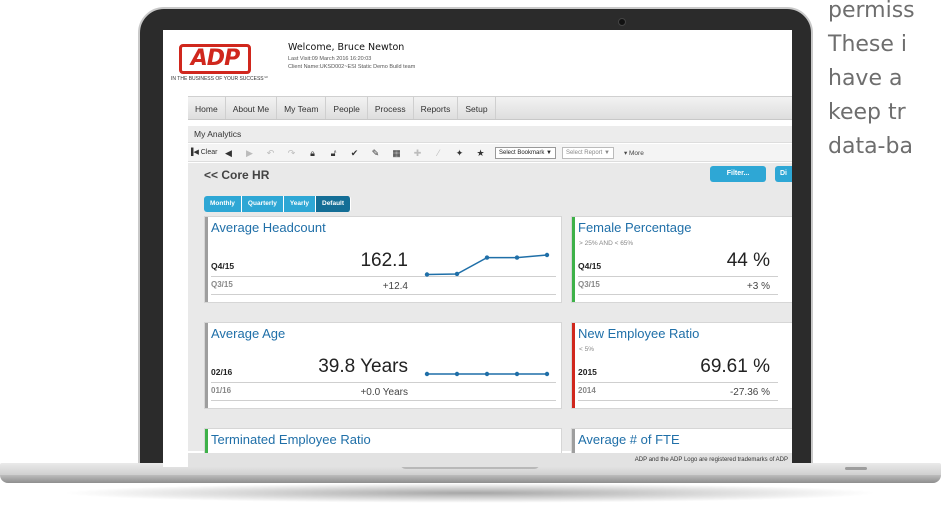 Image resolution: width=941 pixels, height=506 pixels. Describe the element at coordinates (396, 153) in the screenshot. I see `chart-icon: ▦` at that location.